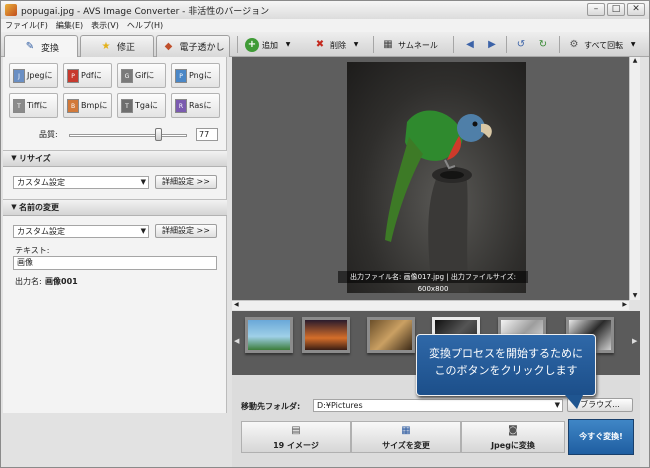  What do you see at coordinates (252, 45) in the screenshot?
I see `add-icon: +` at bounding box center [252, 45].